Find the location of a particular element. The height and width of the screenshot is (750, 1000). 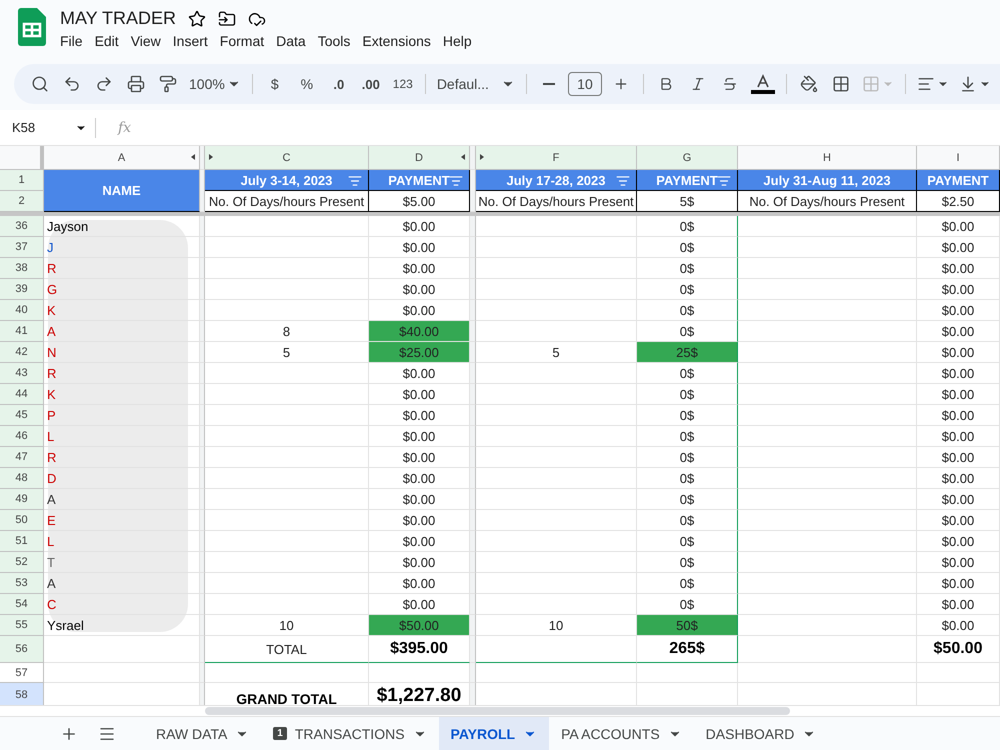

font-size-field: 10 is located at coordinates (585, 84).